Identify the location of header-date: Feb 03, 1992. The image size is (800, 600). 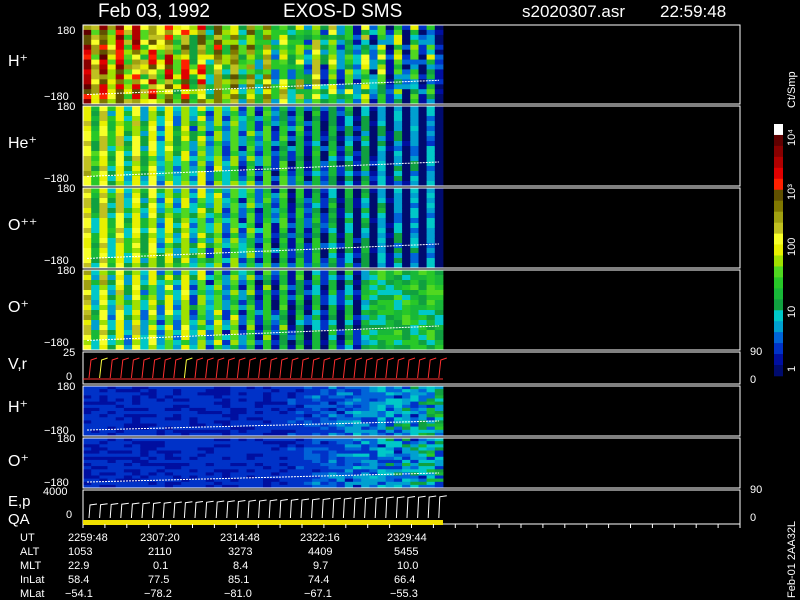
(154, 11).